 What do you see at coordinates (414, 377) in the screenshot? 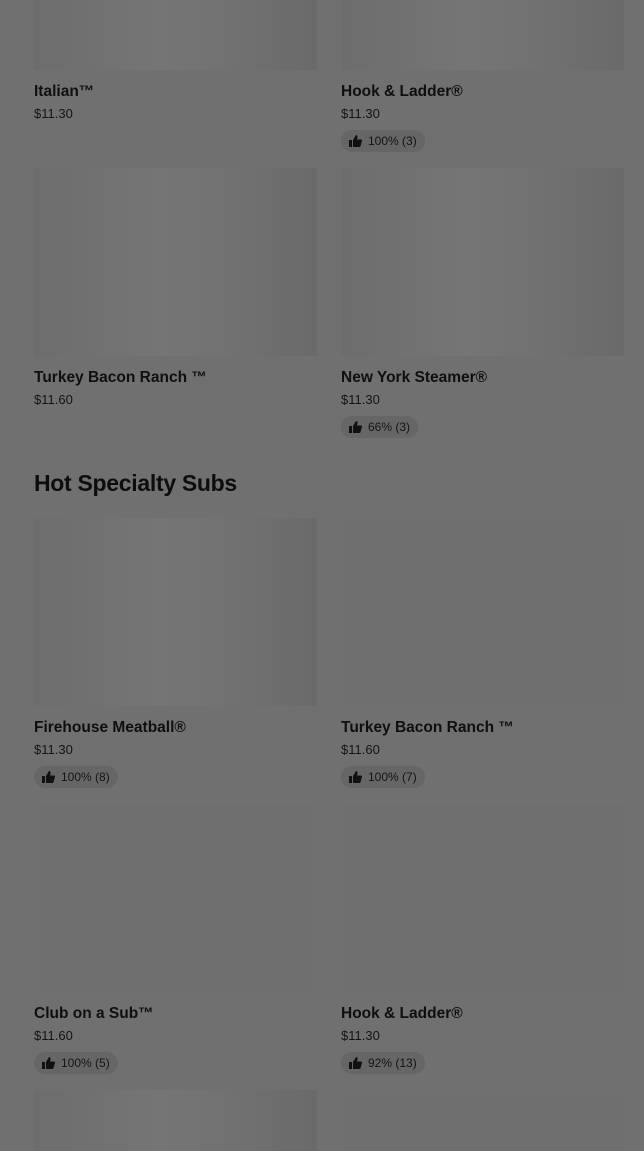
I see `menu-item-name: New York Steamer®` at bounding box center [414, 377].